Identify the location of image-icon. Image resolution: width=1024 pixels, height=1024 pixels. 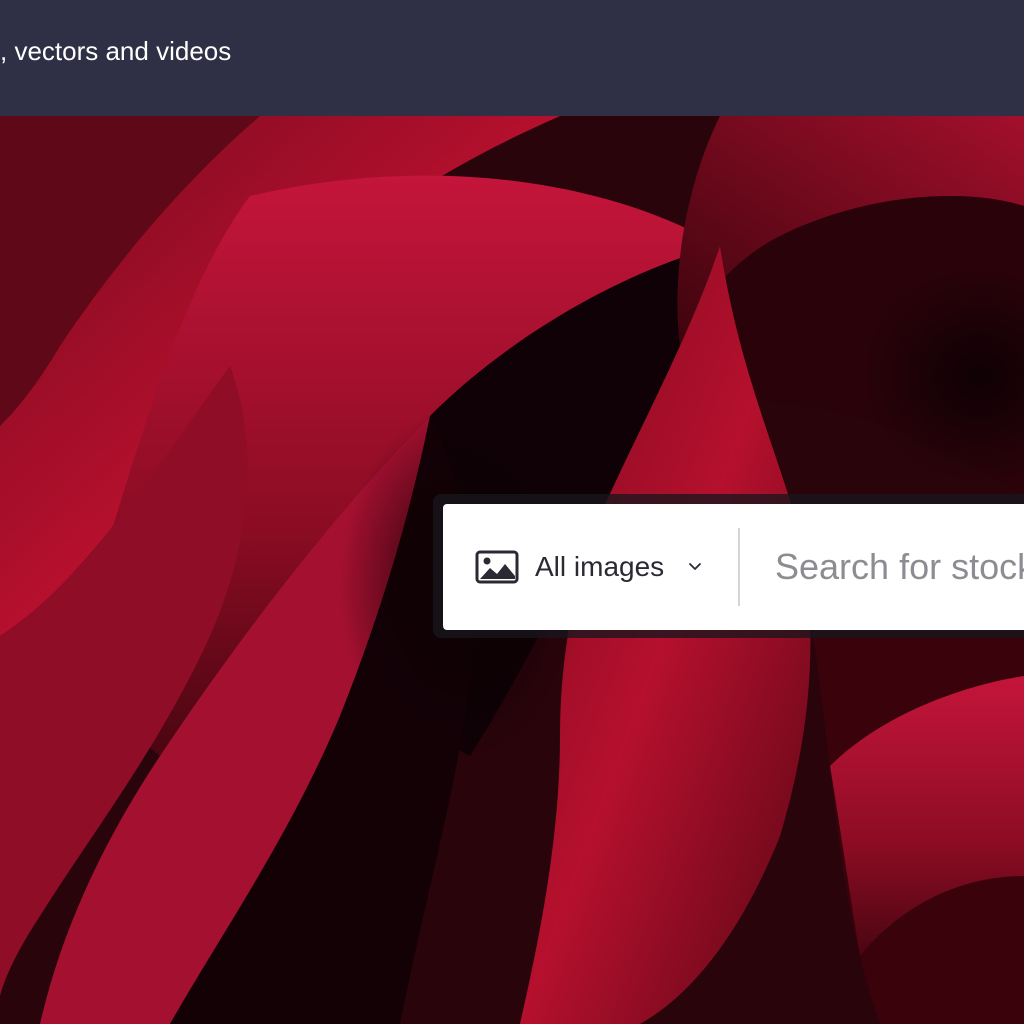
(497, 567).